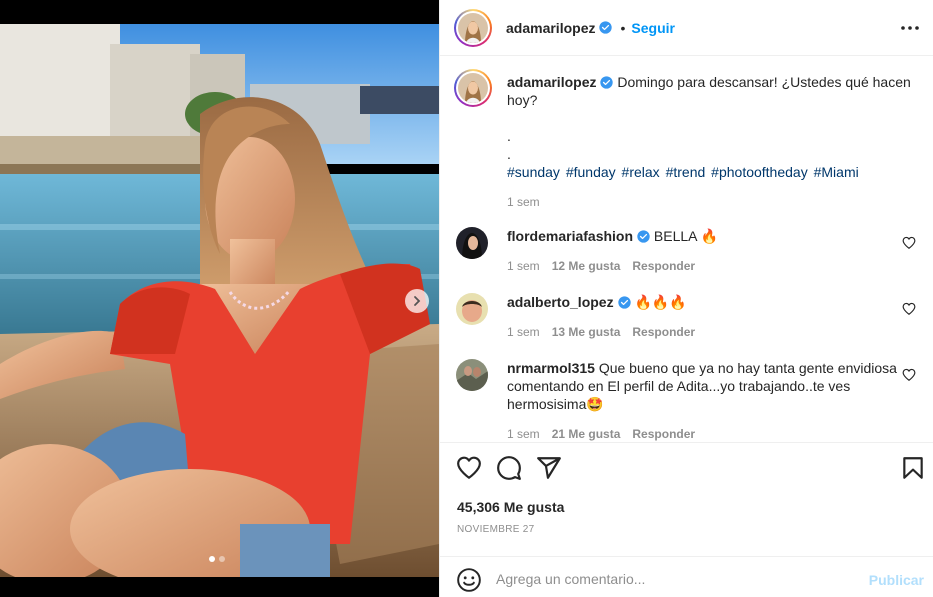 The image size is (933, 597). What do you see at coordinates (910, 28) in the screenshot?
I see `more-options-icon` at bounding box center [910, 28].